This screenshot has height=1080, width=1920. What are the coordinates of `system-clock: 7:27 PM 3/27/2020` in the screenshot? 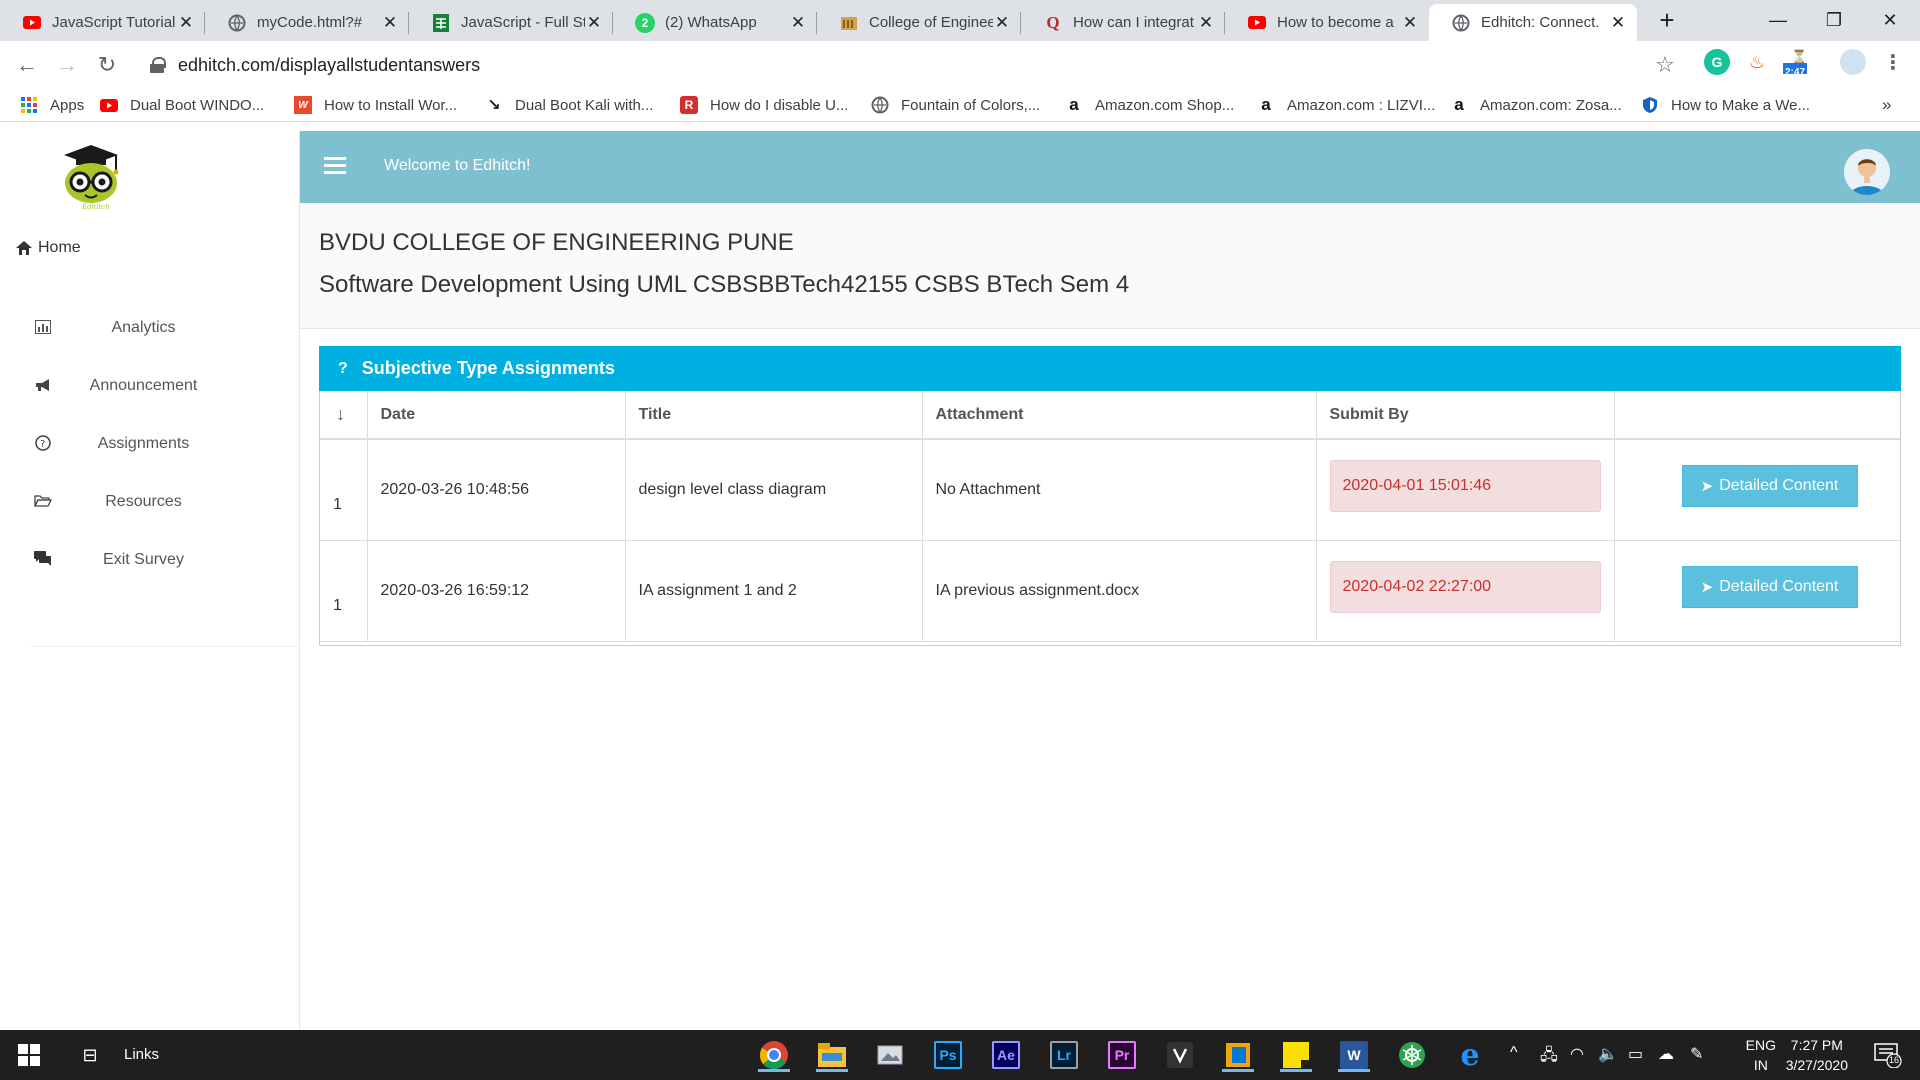 It's located at (1817, 1055).